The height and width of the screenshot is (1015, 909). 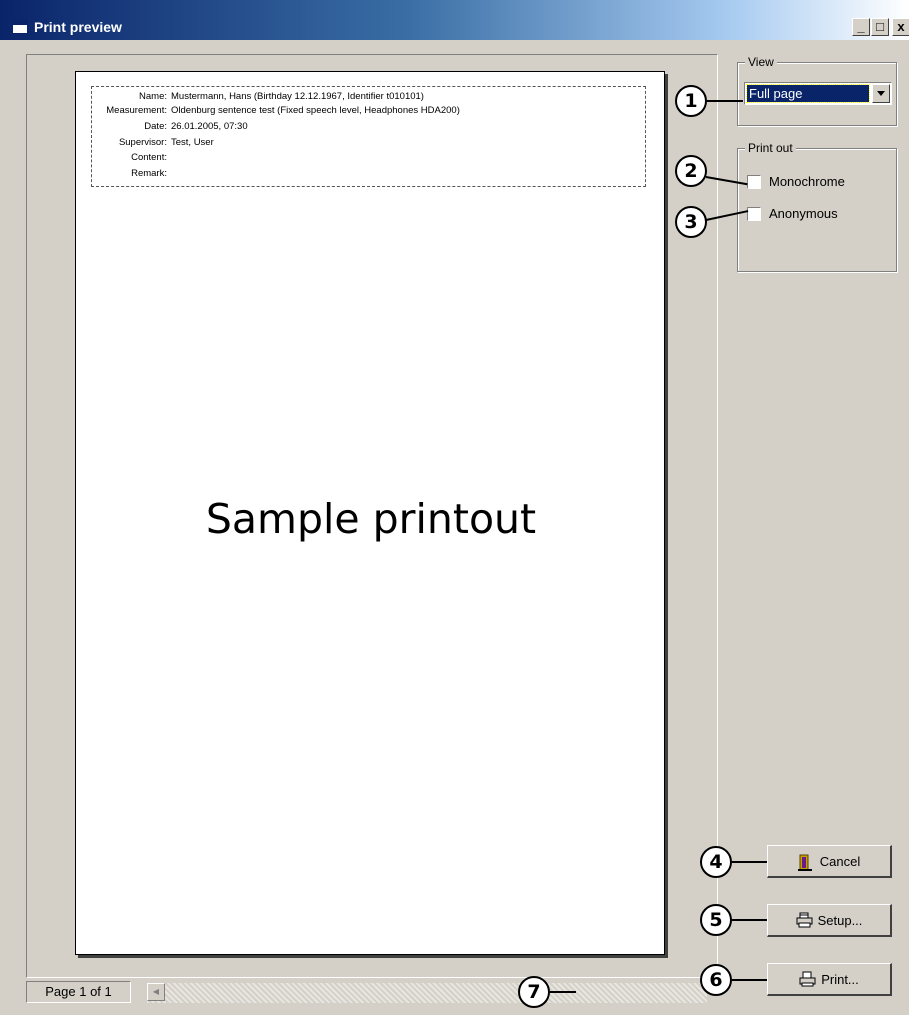 I want to click on callout-7: 7, so click(x=534, y=992).